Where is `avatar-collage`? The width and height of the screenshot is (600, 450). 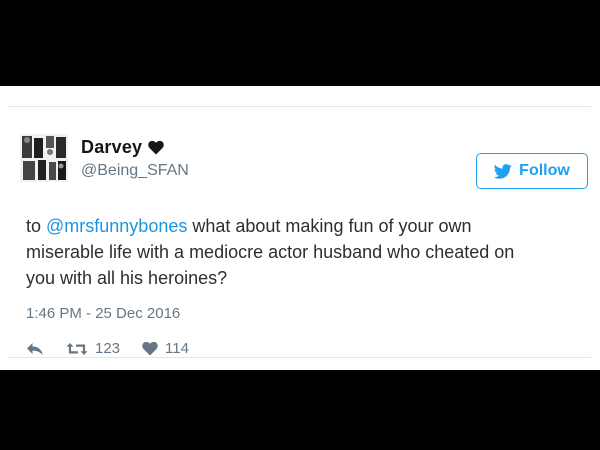
avatar-collage is located at coordinates (44, 158).